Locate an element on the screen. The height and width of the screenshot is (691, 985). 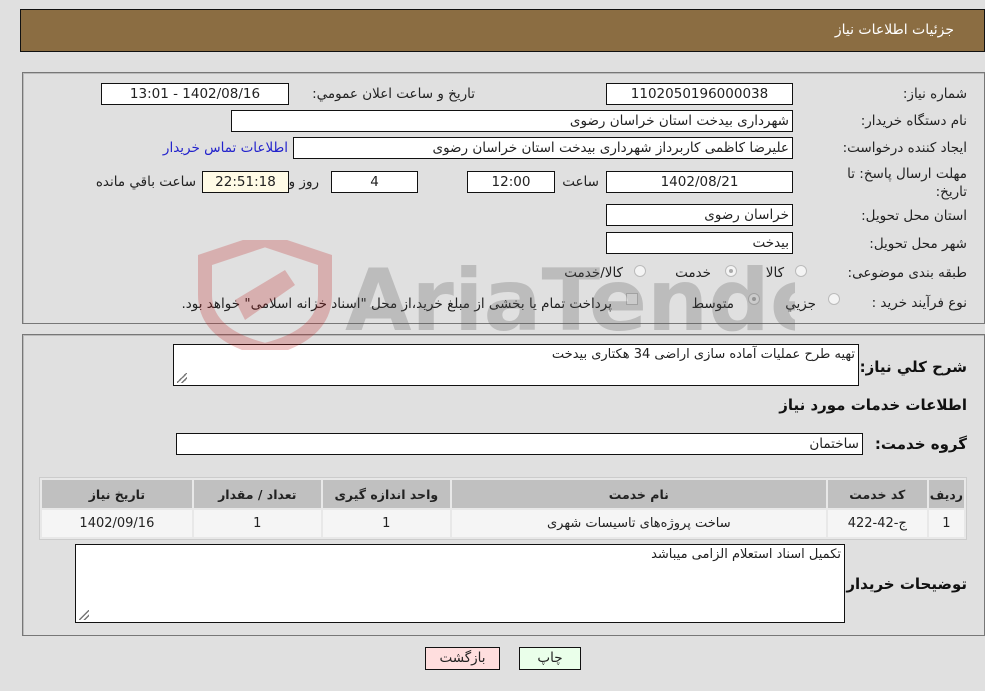
process-radio-minor is located at coordinates (834, 299).